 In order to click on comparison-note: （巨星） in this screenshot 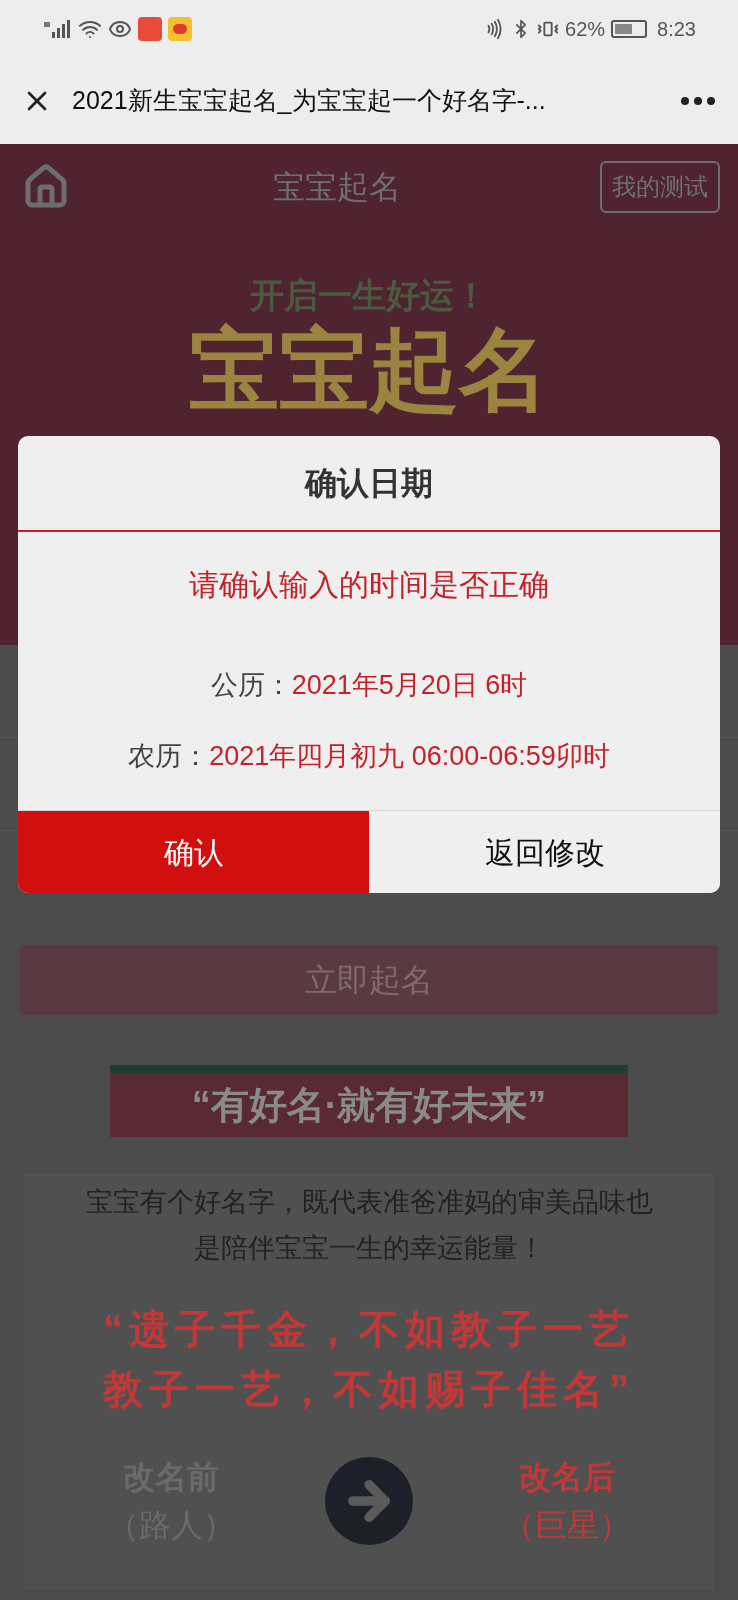, I will do `click(567, 1525)`.